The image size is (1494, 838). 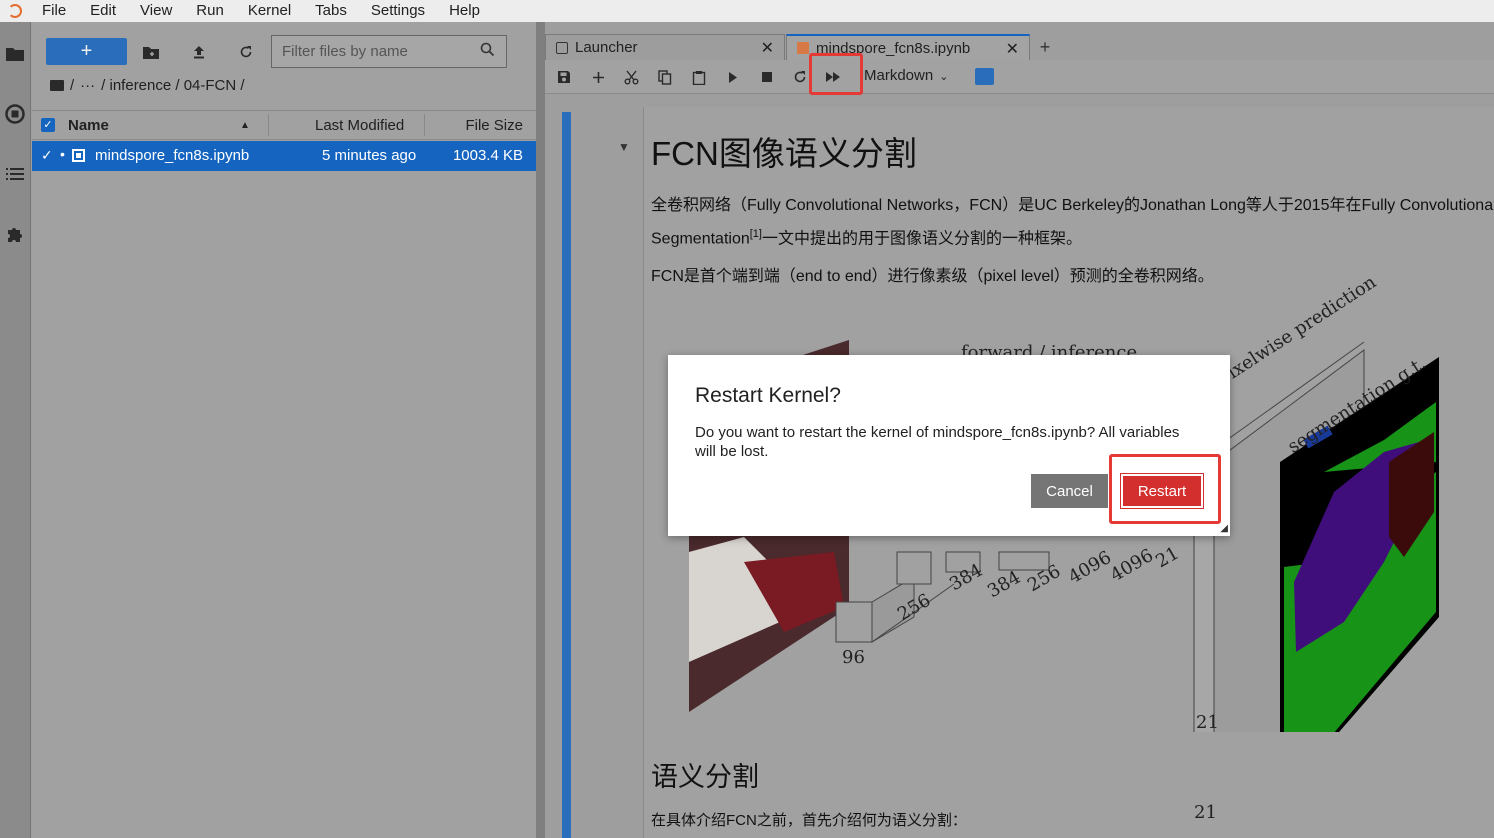 I want to click on menu-settings: Settings, so click(x=398, y=11).